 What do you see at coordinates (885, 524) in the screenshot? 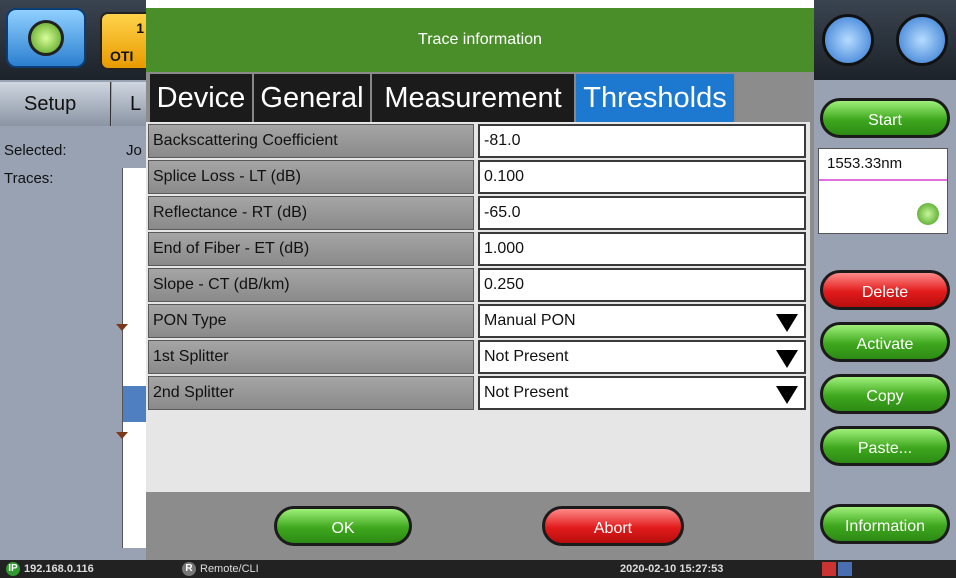
I see `information-button: Information` at bounding box center [885, 524].